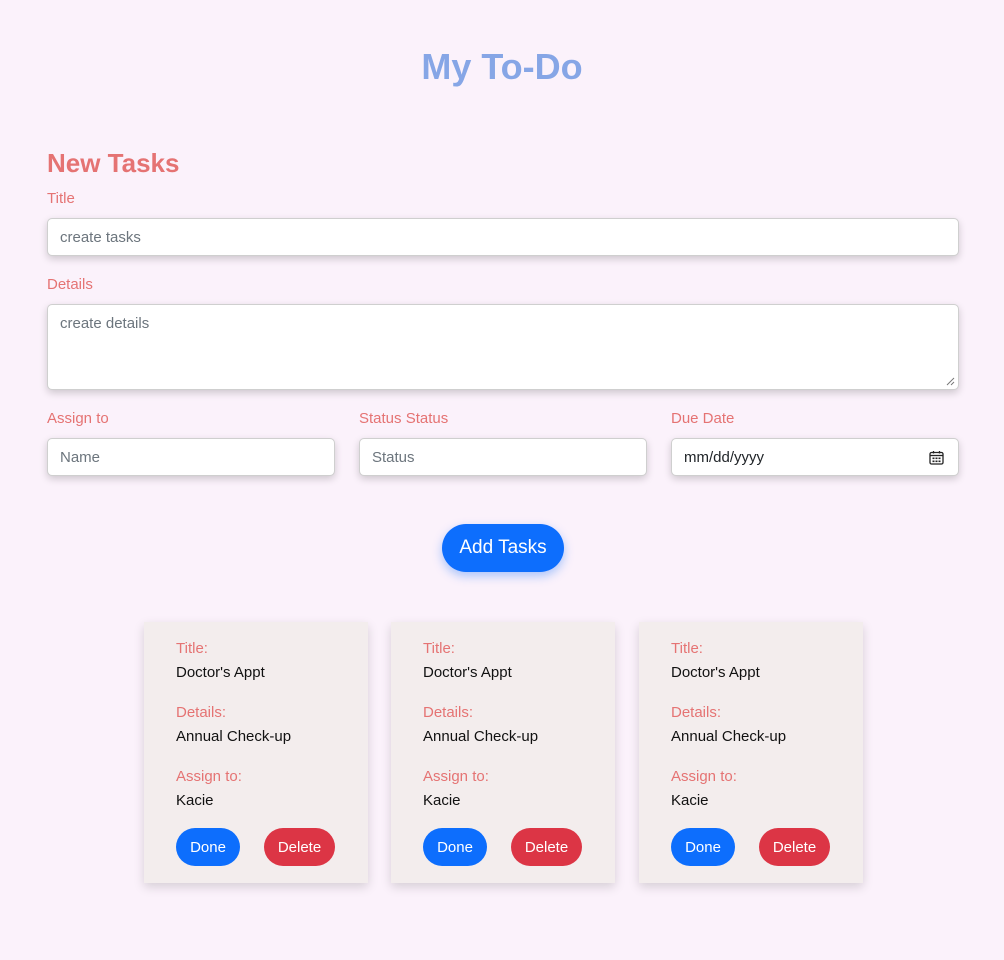 The width and height of the screenshot is (1004, 960). What do you see at coordinates (191, 457) in the screenshot?
I see `assign-input` at bounding box center [191, 457].